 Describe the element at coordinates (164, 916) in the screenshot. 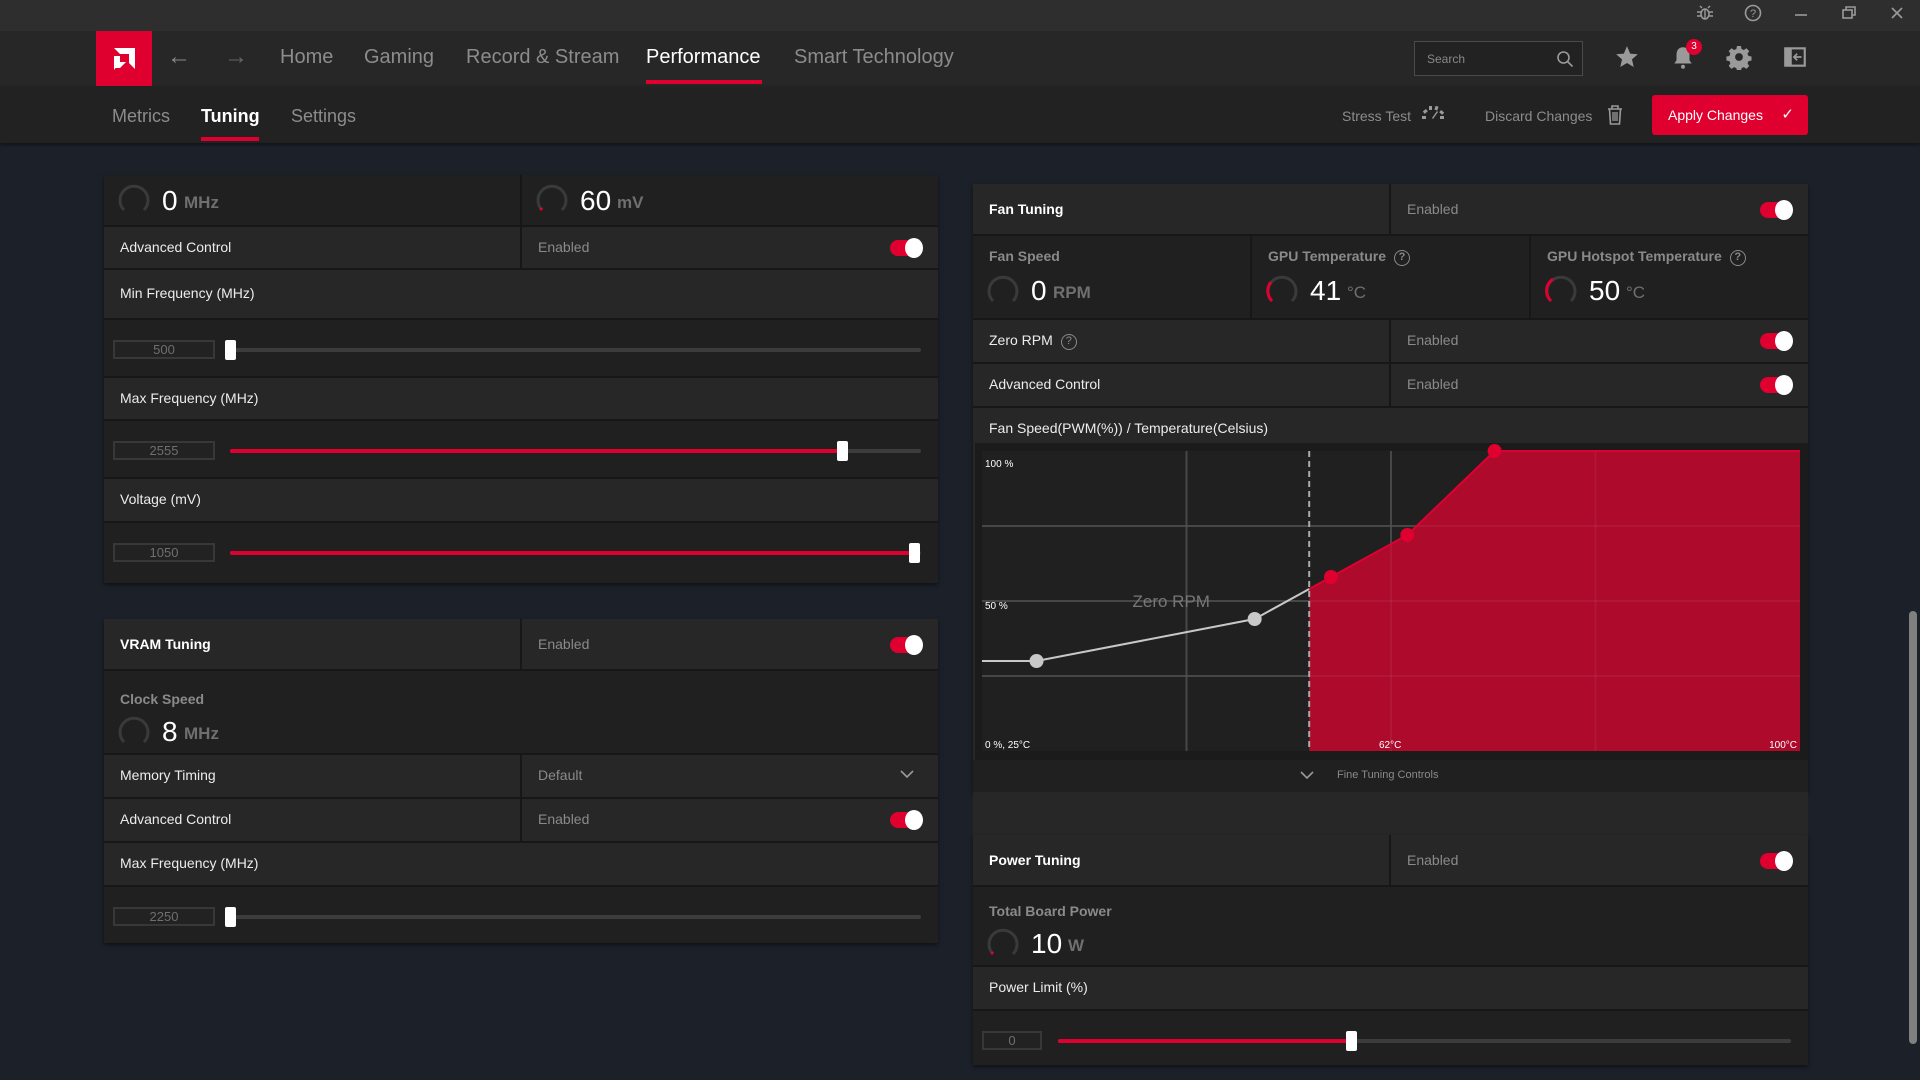

I see `vram-max-frequency-input: 2250` at that location.